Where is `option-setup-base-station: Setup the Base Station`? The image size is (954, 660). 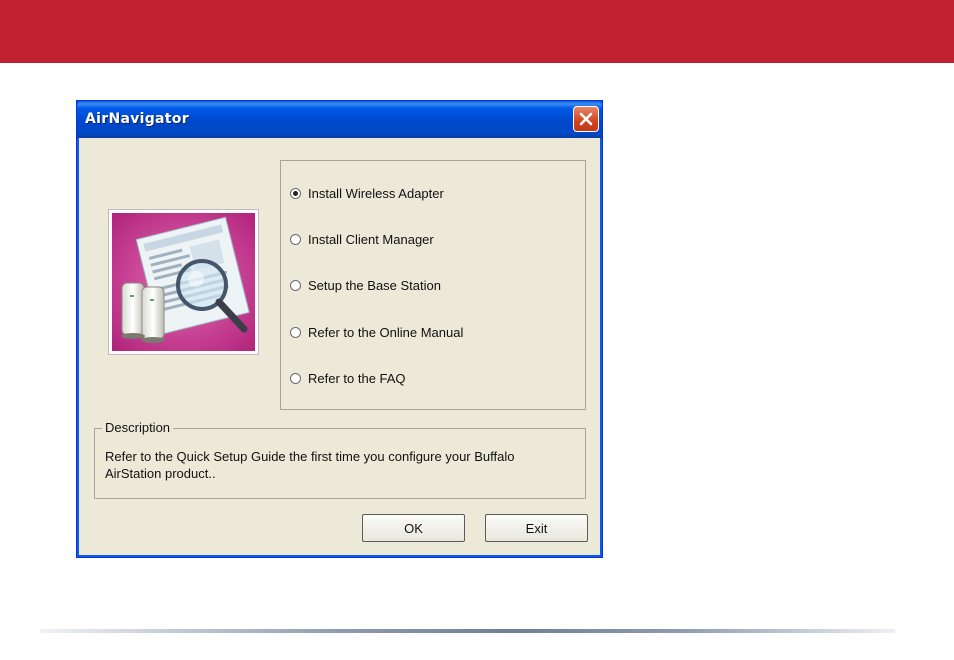 option-setup-base-station: Setup the Base Station is located at coordinates (365, 285).